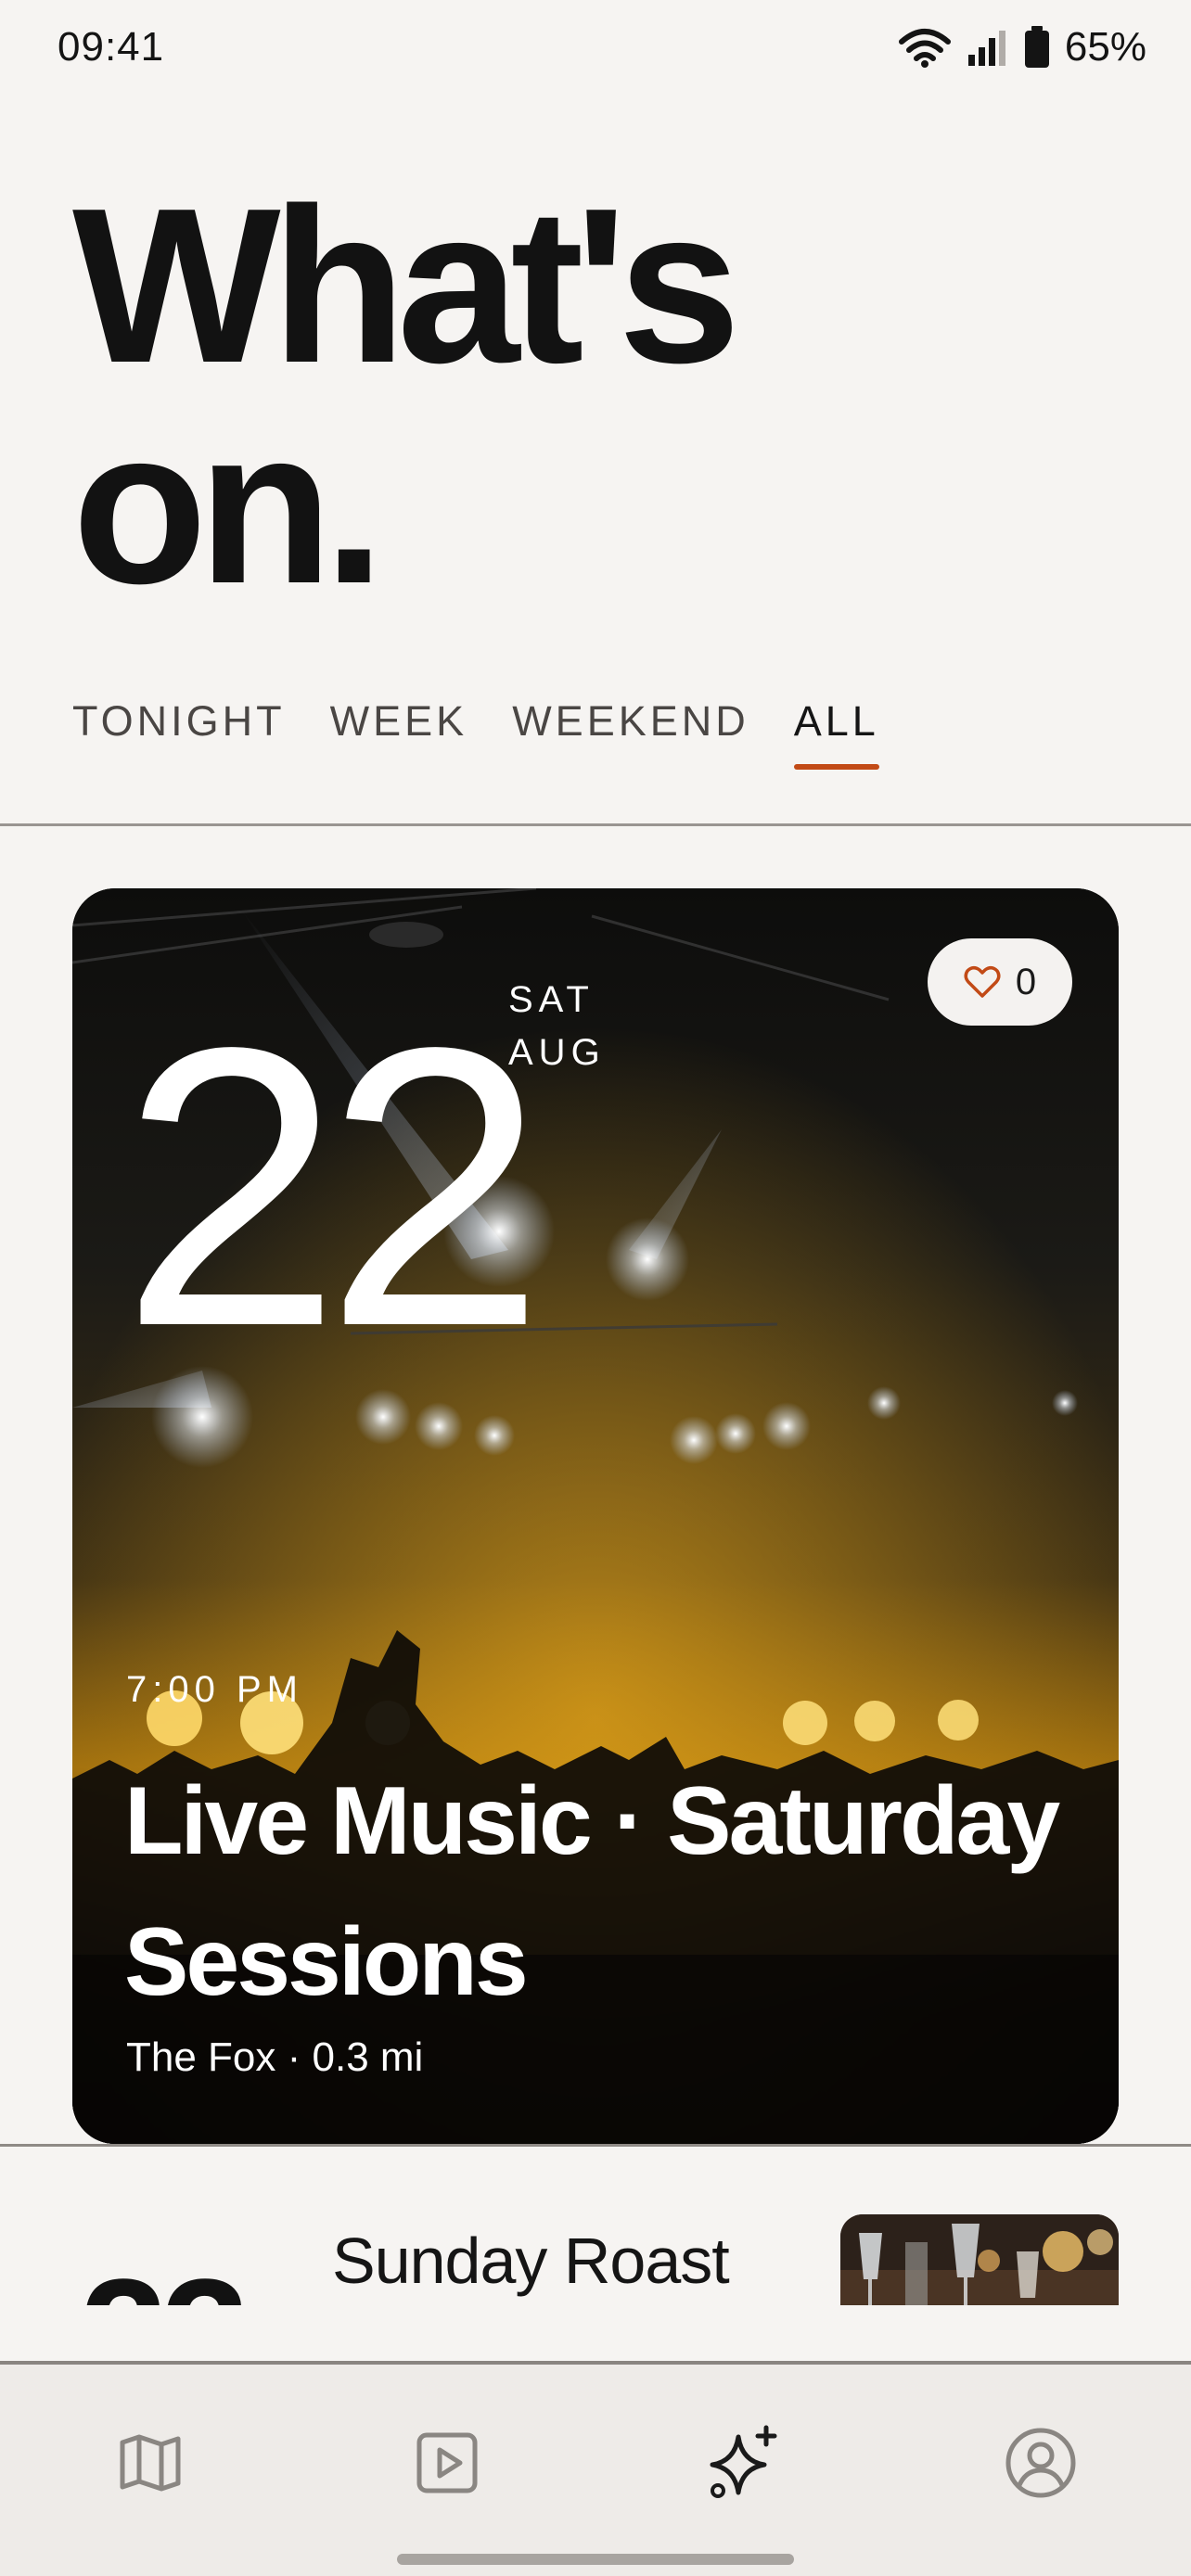 The height and width of the screenshot is (2576, 1191). Describe the element at coordinates (475, 734) in the screenshot. I see `filter-tabs: TONIGHT WEEK WEEKEND ALL` at that location.